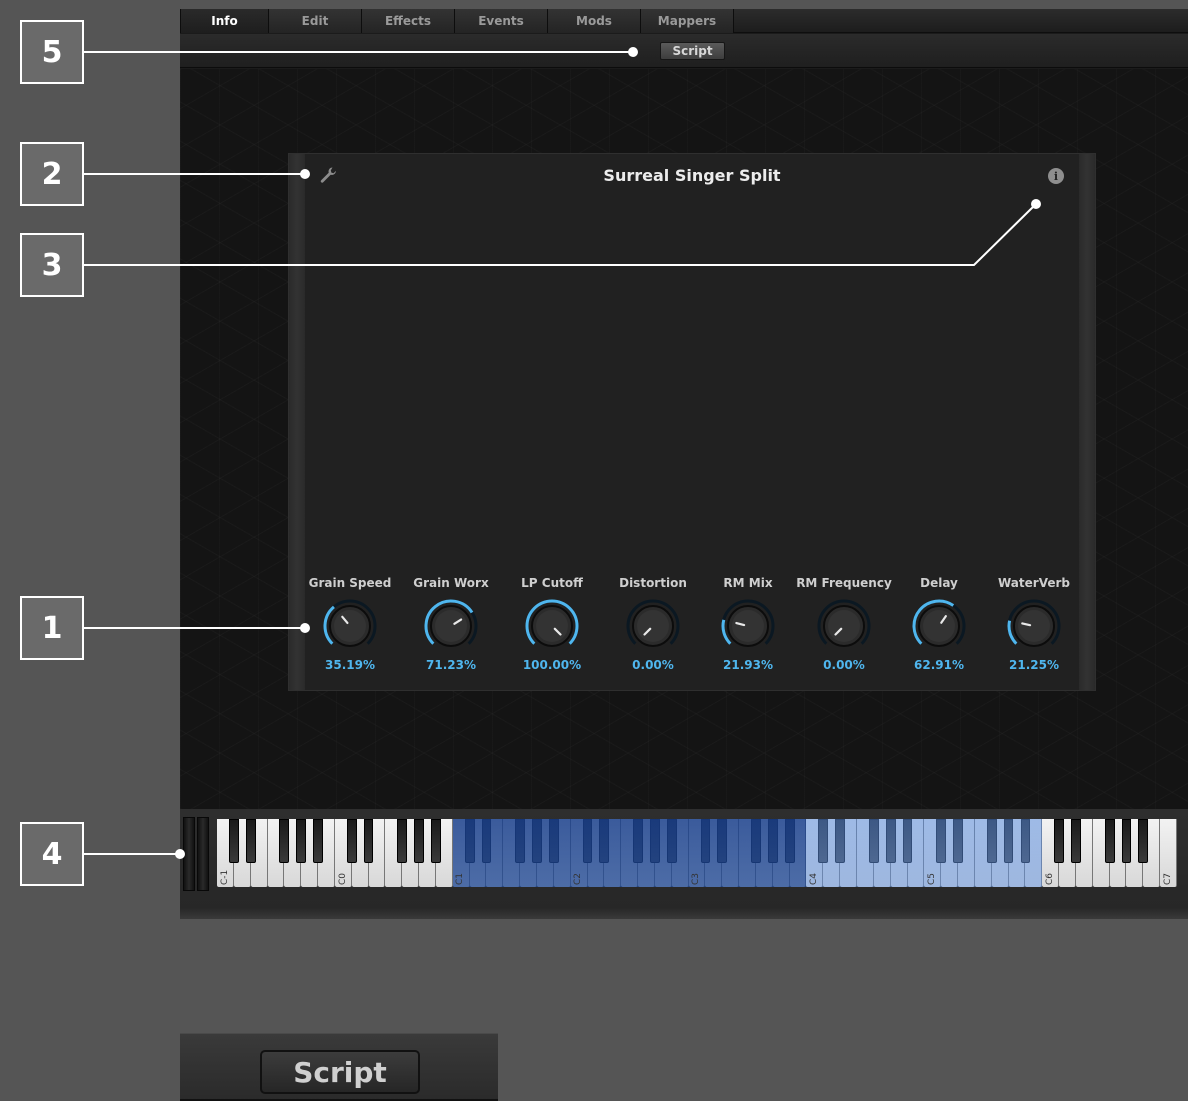  I want to click on knob-lp-cutoff: LP Cutoff 100.00%, so click(552, 624).